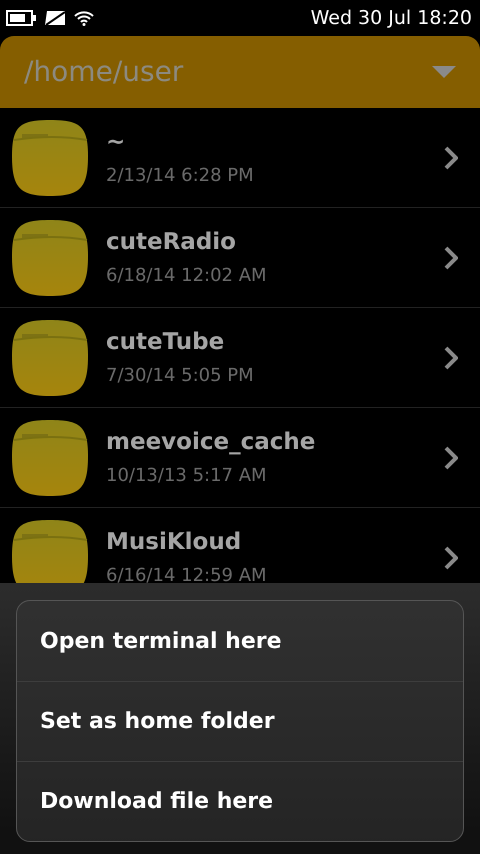  What do you see at coordinates (240, 721) in the screenshot?
I see `menu-item: Set as home folder` at bounding box center [240, 721].